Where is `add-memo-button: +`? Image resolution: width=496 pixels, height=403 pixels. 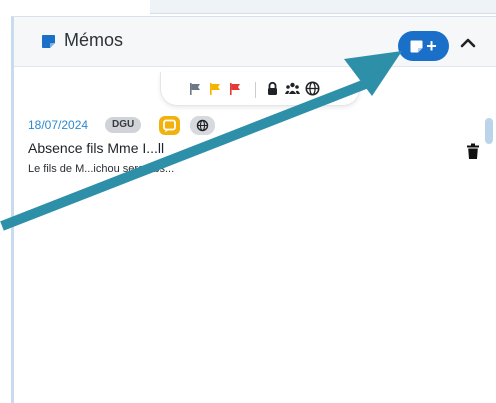 add-memo-button: + is located at coordinates (423, 46).